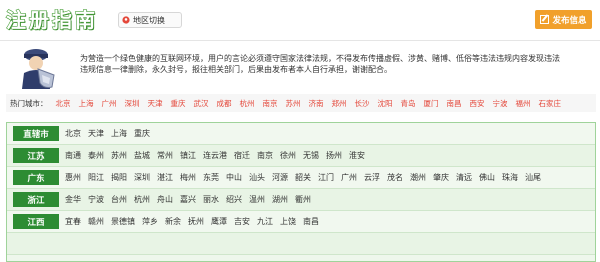  Describe the element at coordinates (188, 177) in the screenshot. I see `city-link: 梅州` at that location.